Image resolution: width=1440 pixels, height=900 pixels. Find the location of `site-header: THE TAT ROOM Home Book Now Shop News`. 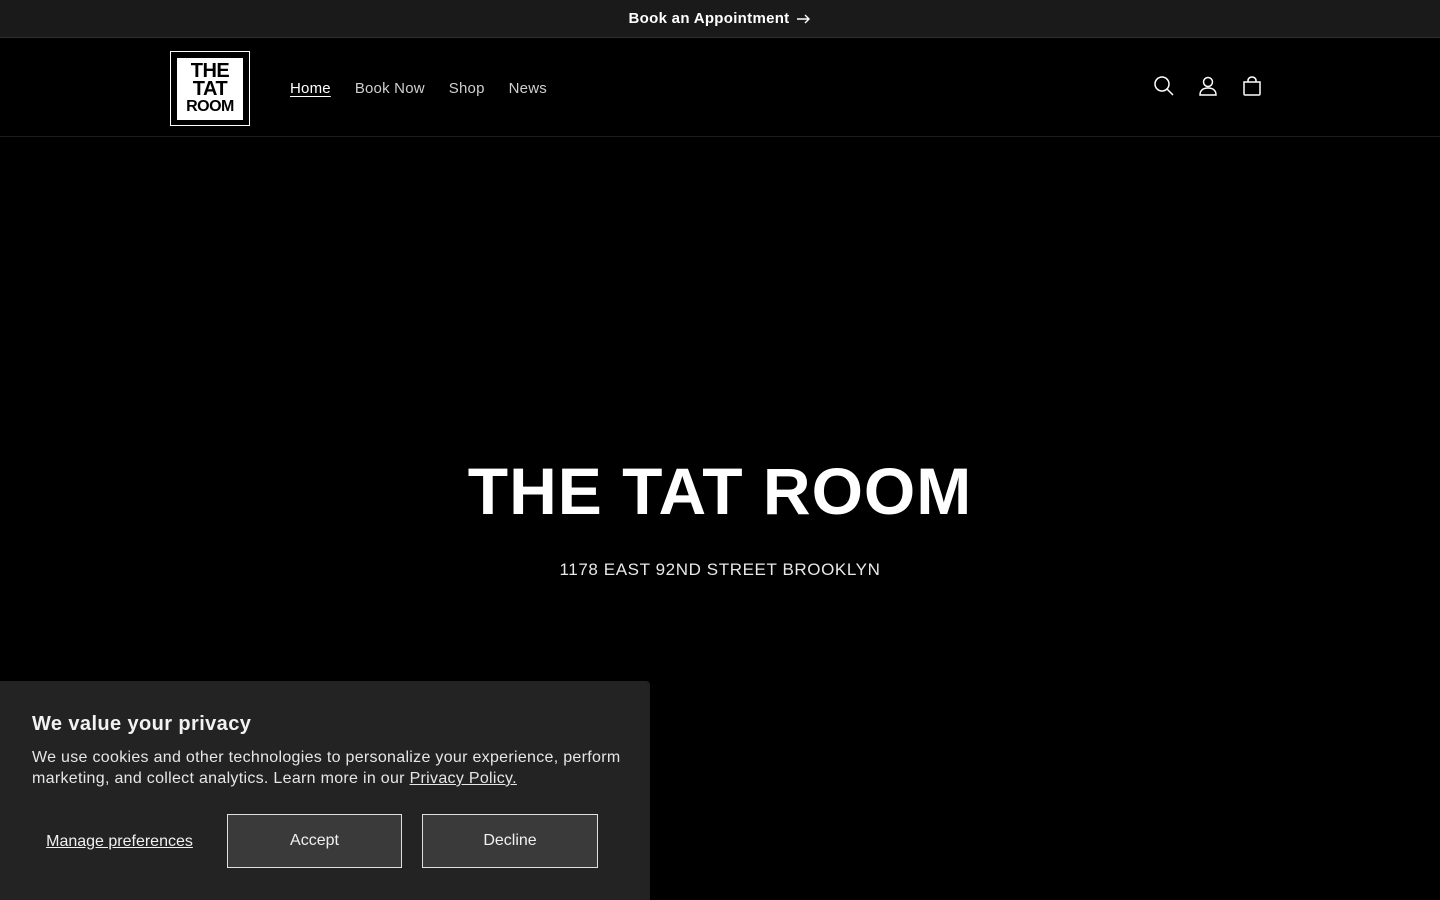

site-header: THE TAT ROOM Home Book Now Shop News is located at coordinates (720, 88).